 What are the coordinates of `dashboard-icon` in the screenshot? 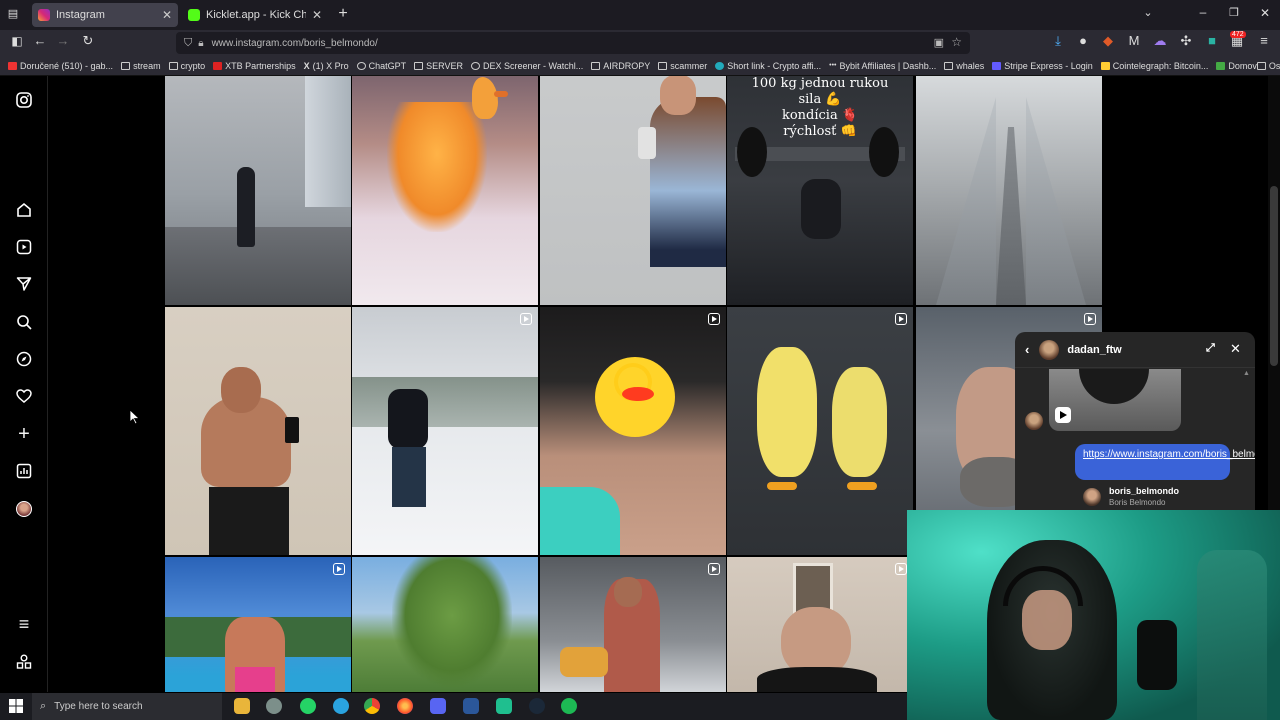 It's located at (24, 471).